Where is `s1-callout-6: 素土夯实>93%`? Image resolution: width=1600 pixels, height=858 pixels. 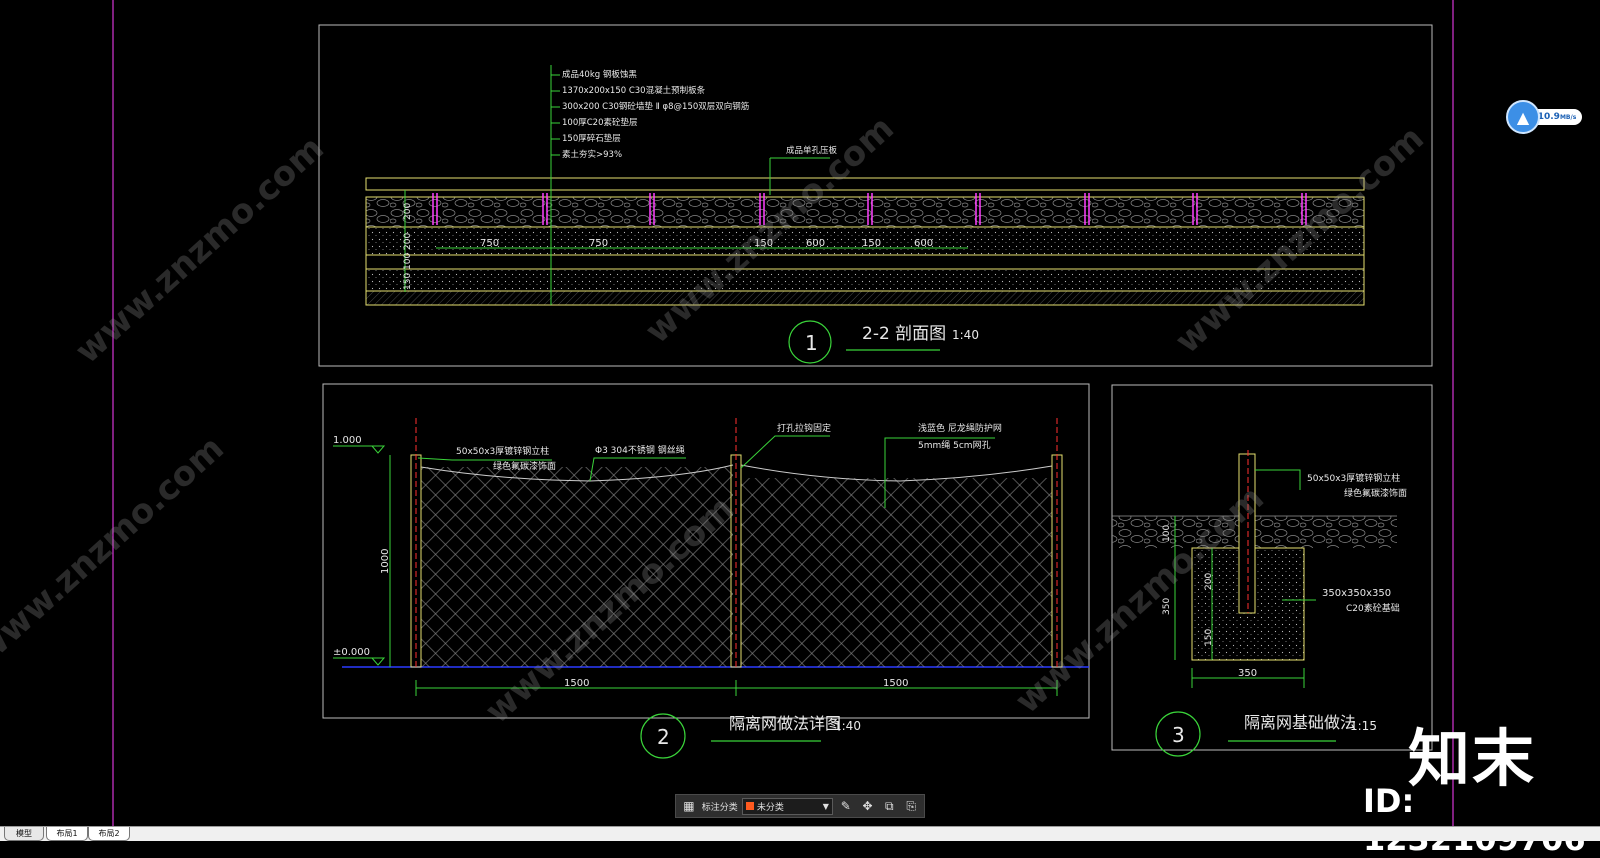
s1-callout-6: 素土夯实>93% is located at coordinates (592, 154).